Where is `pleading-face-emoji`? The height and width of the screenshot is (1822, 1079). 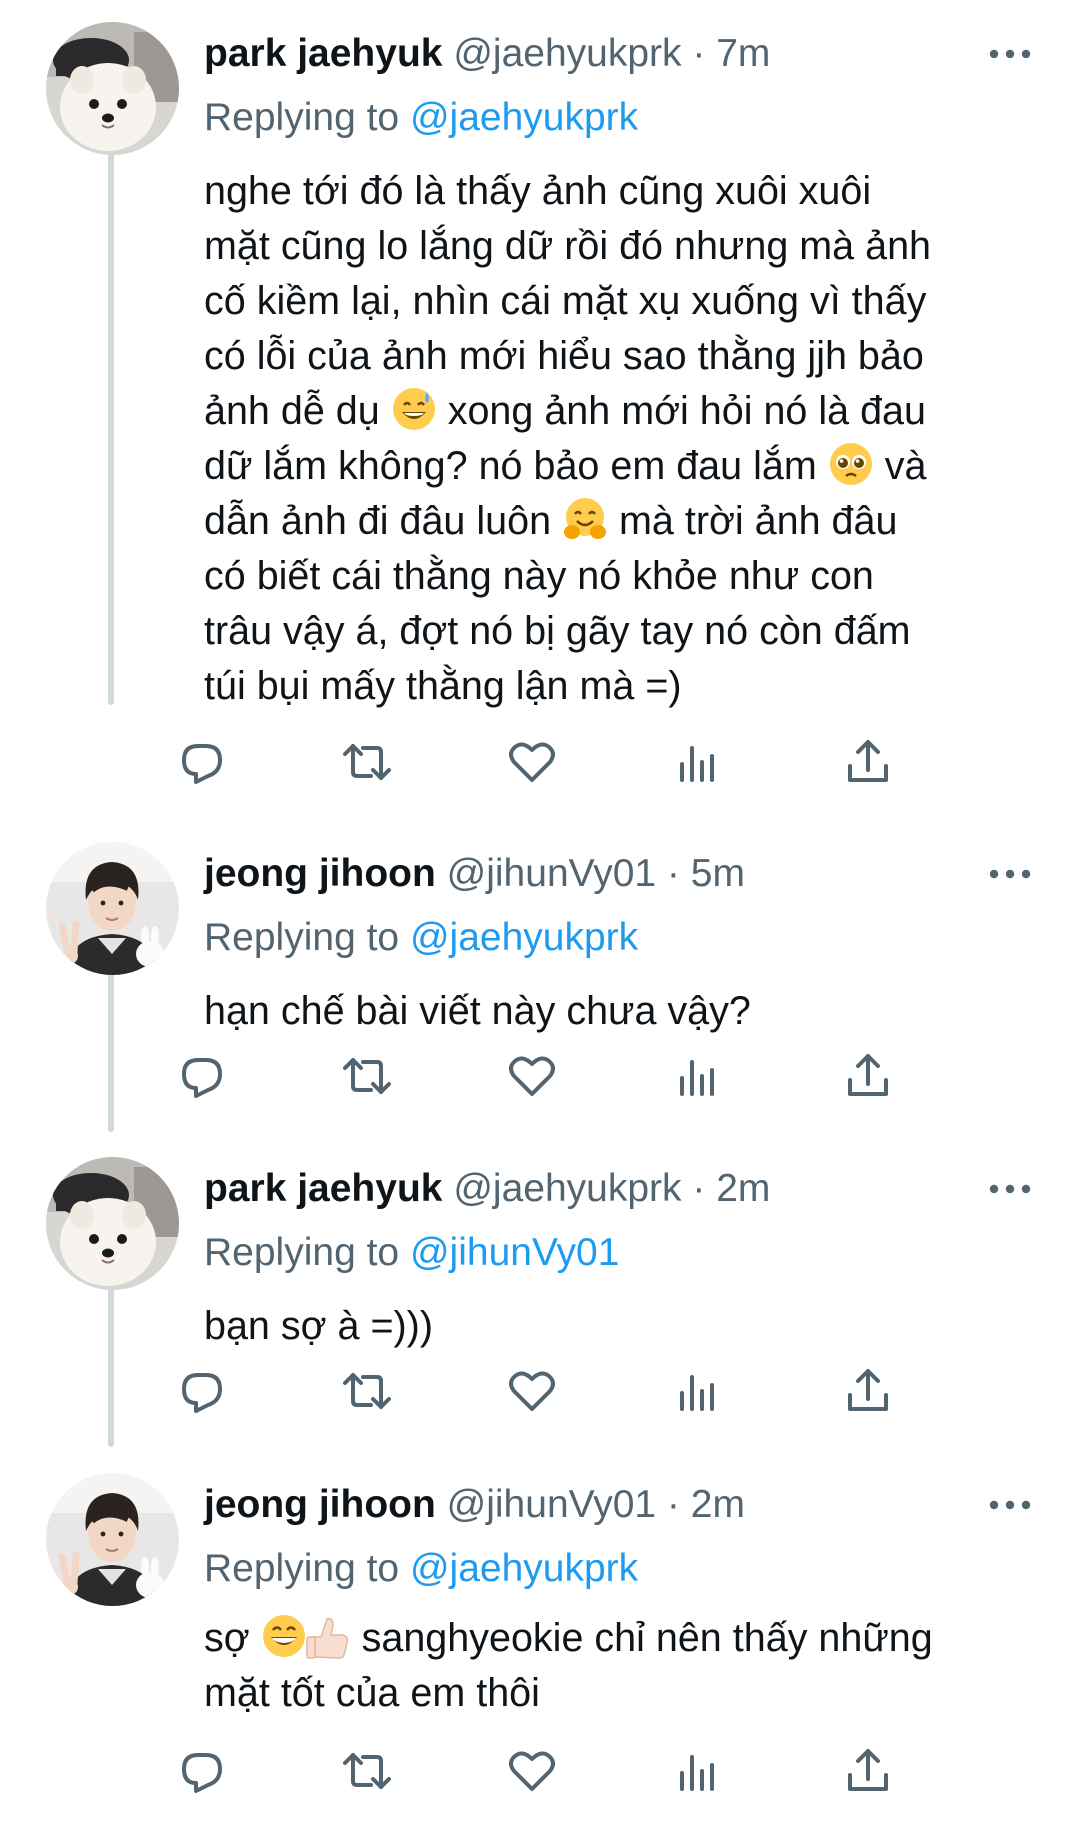
pleading-face-emoji is located at coordinates (851, 464).